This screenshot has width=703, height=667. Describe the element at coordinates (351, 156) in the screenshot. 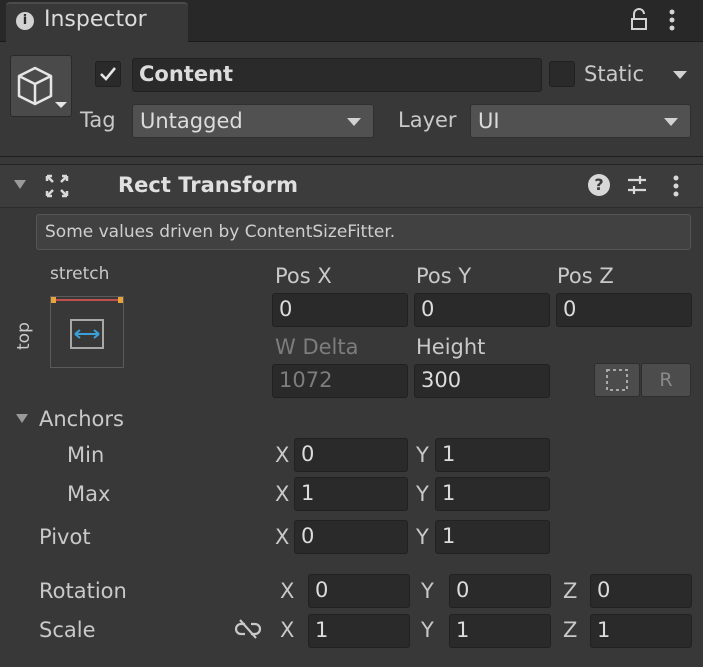

I see `header-divider` at that location.